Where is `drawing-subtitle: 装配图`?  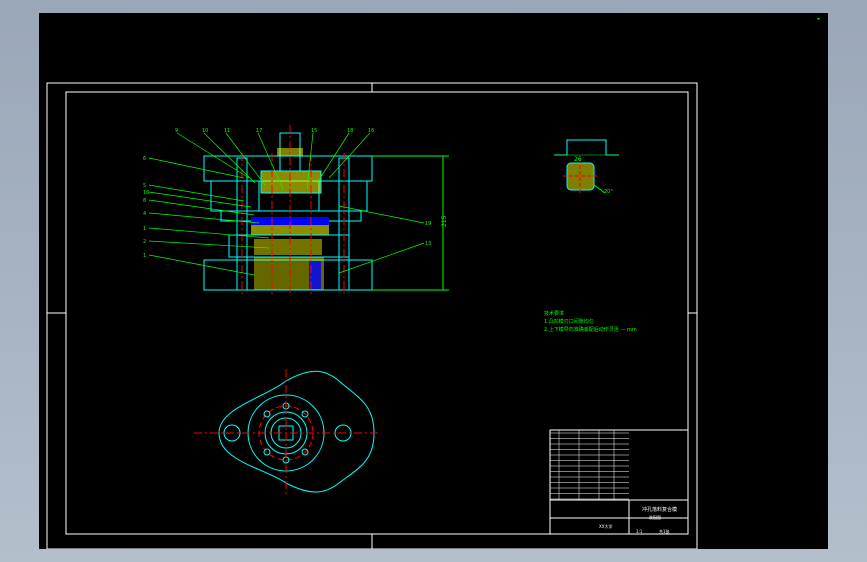 drawing-subtitle: 装配图 is located at coordinates (655, 517).